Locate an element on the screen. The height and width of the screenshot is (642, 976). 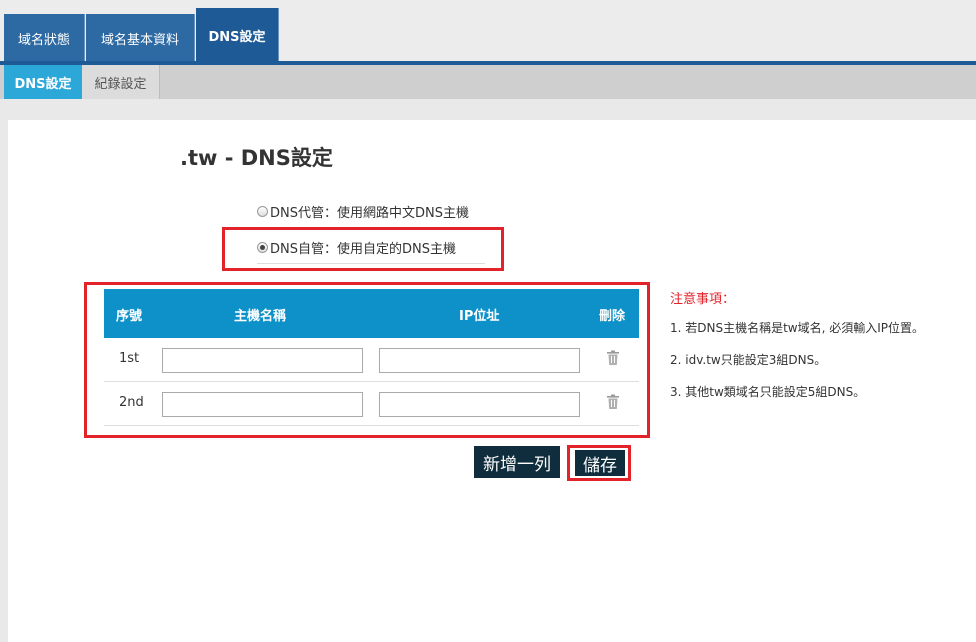
note-item: 3. 其他tw類域名只能設定5組DNS。 is located at coordinates (768, 392).